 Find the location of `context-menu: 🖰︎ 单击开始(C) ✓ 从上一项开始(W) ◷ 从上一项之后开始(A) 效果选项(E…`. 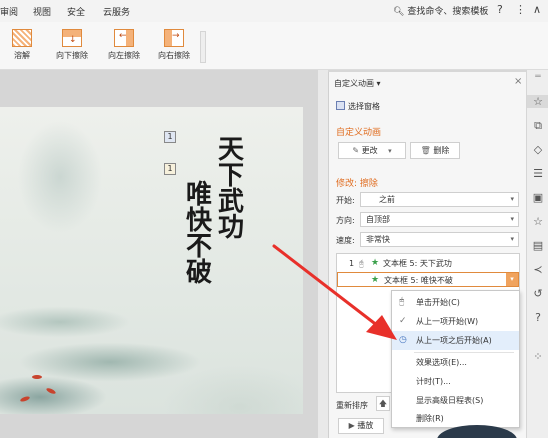

context-menu: 🖰︎ 单击开始(C) ✓ 从上一项开始(W) ◷ 从上一项之后开始(A) 效果选项(E… is located at coordinates (455, 359).